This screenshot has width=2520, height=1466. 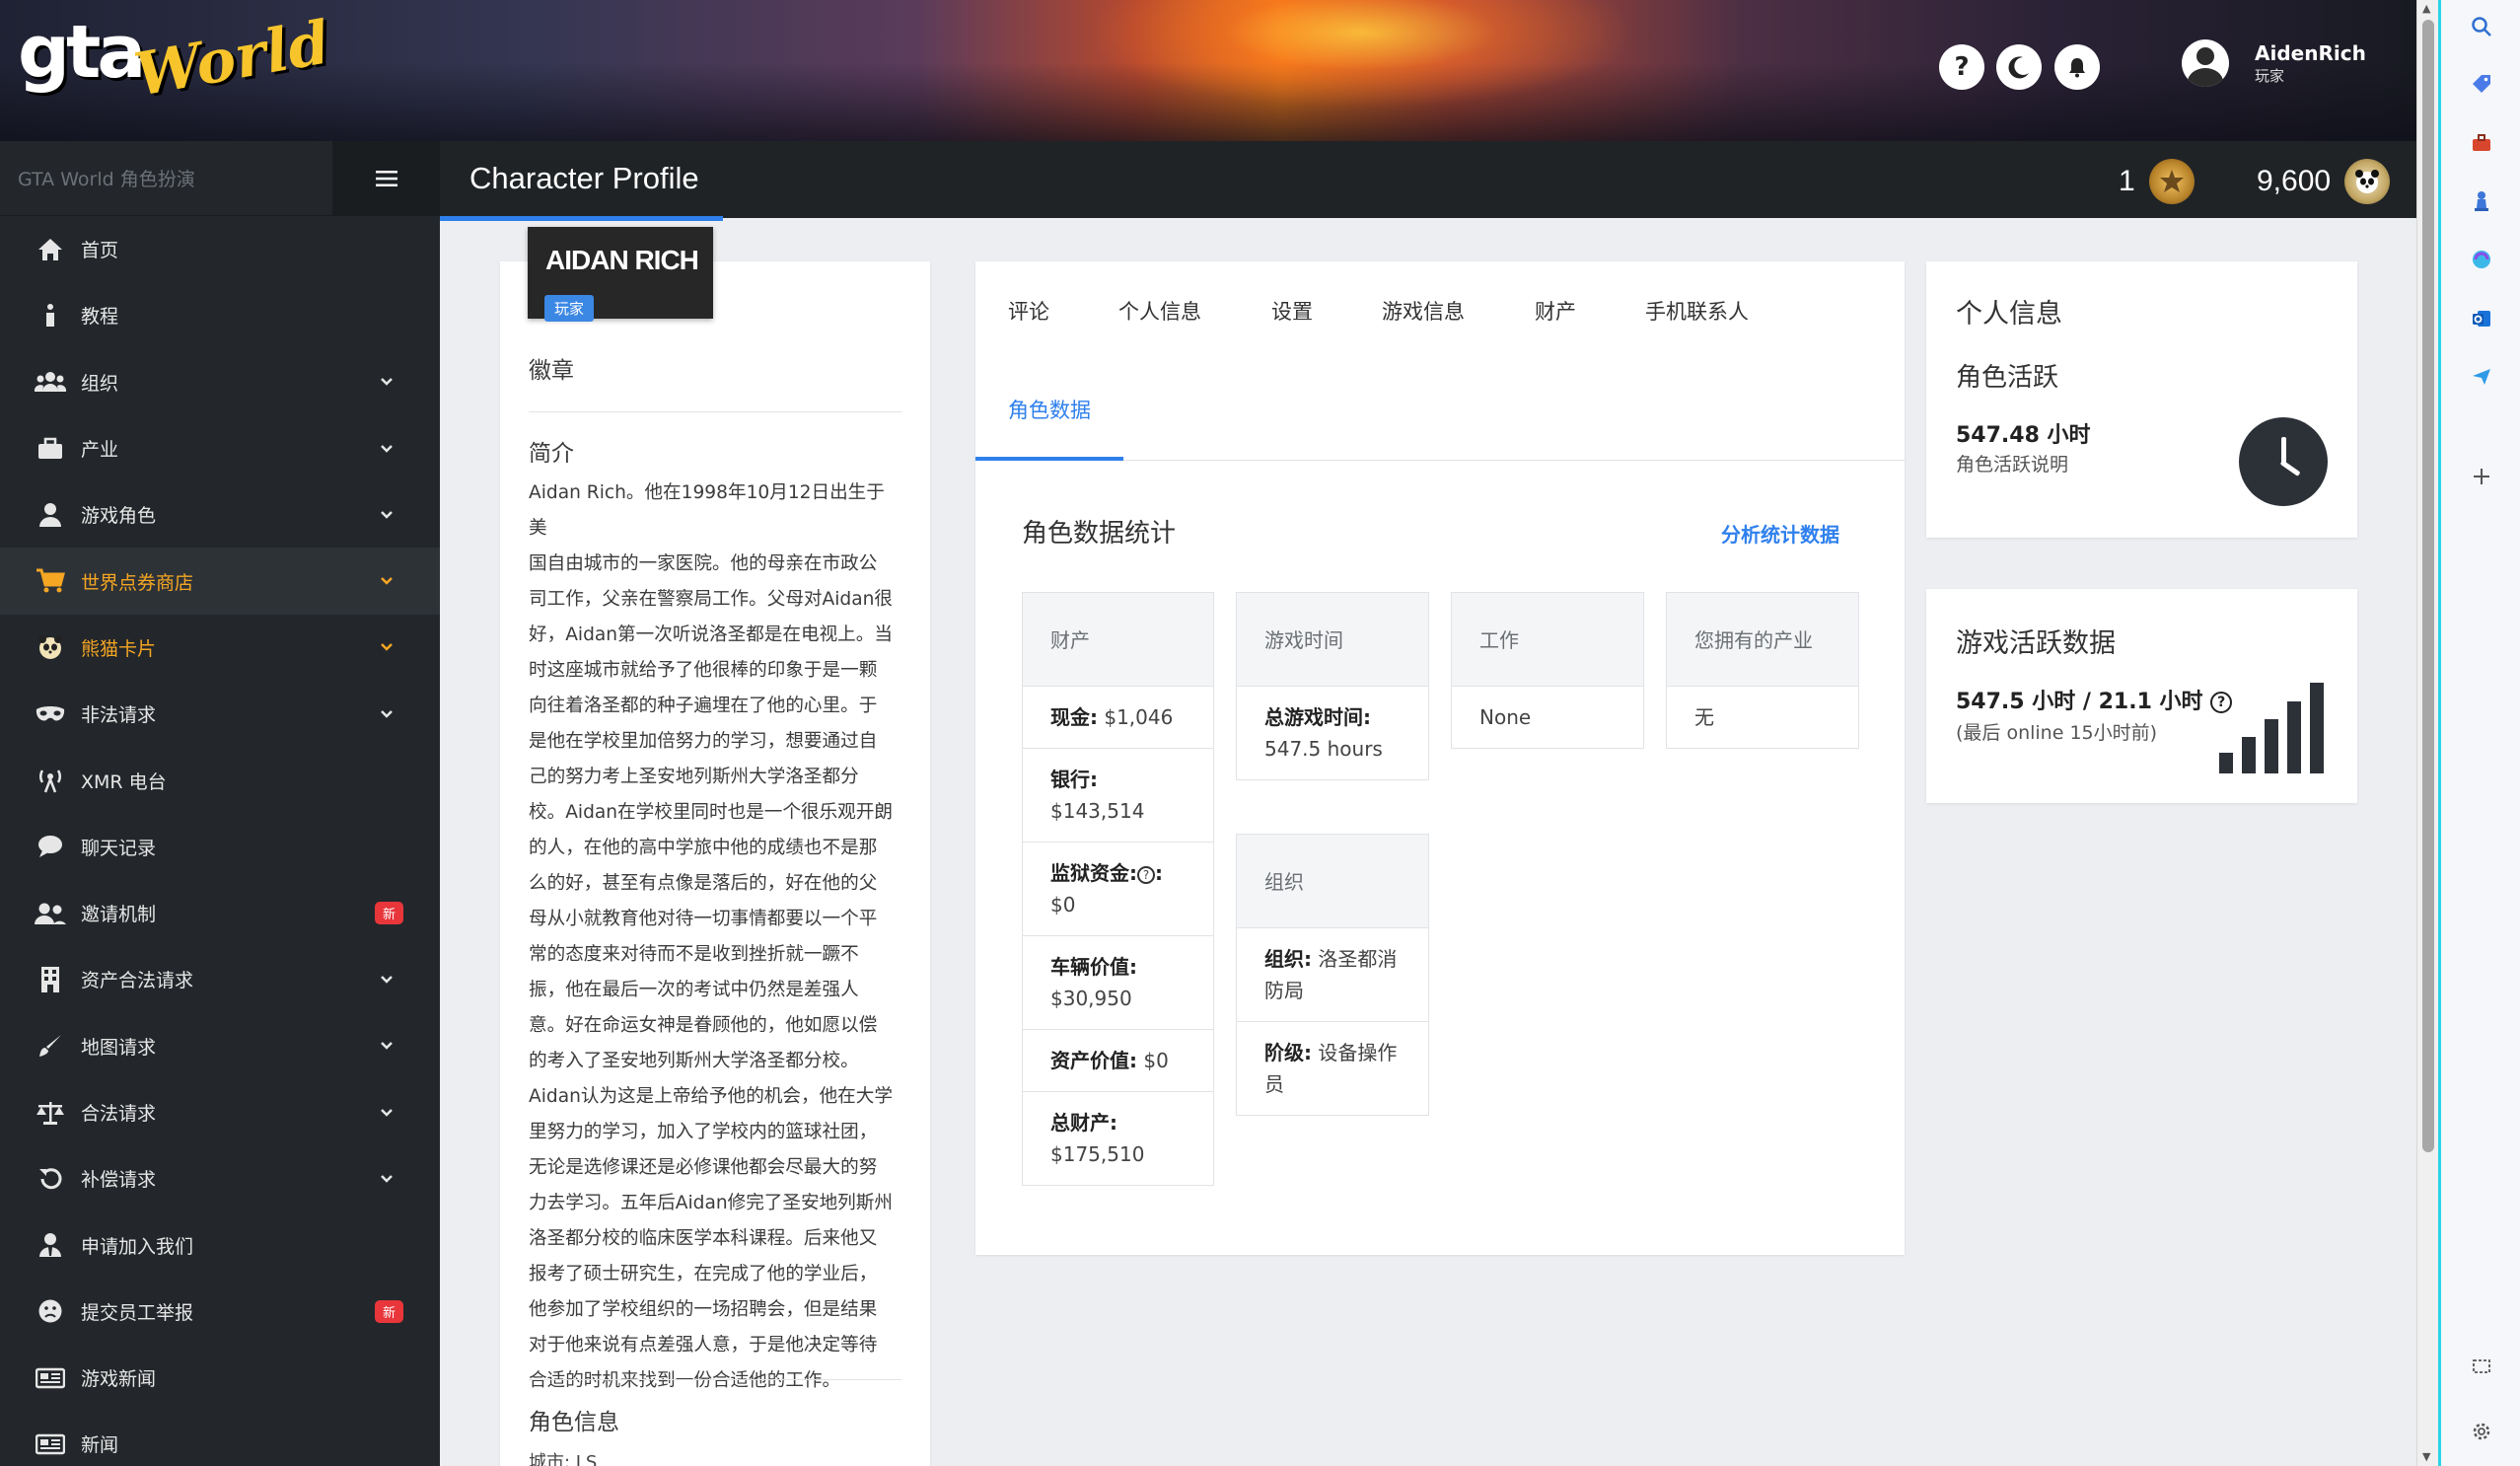 I want to click on add-icon, so click(x=2481, y=476).